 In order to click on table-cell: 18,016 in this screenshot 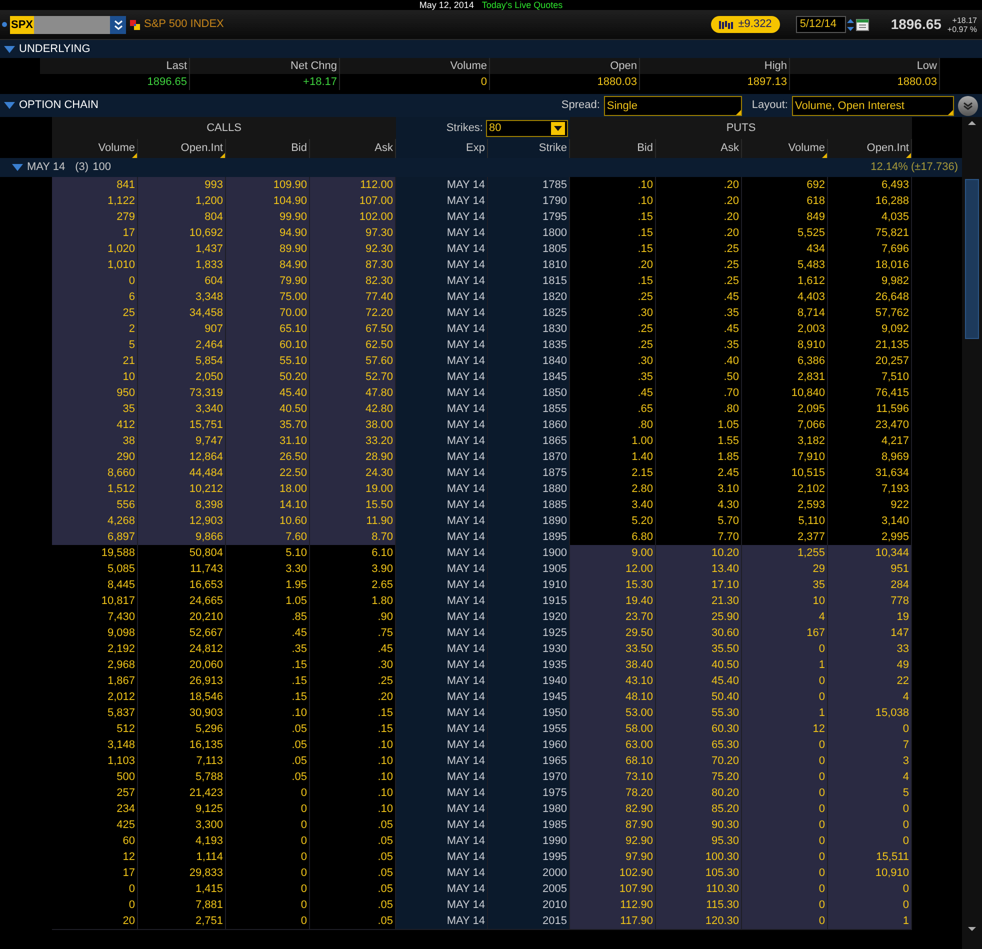, I will do `click(870, 265)`.